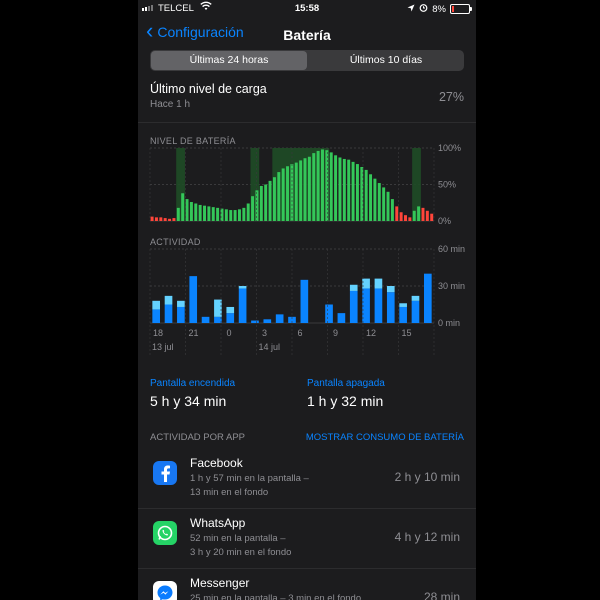 This screenshot has height=600, width=600. Describe the element at coordinates (165, 590) in the screenshot. I see `messenger-icon` at that location.